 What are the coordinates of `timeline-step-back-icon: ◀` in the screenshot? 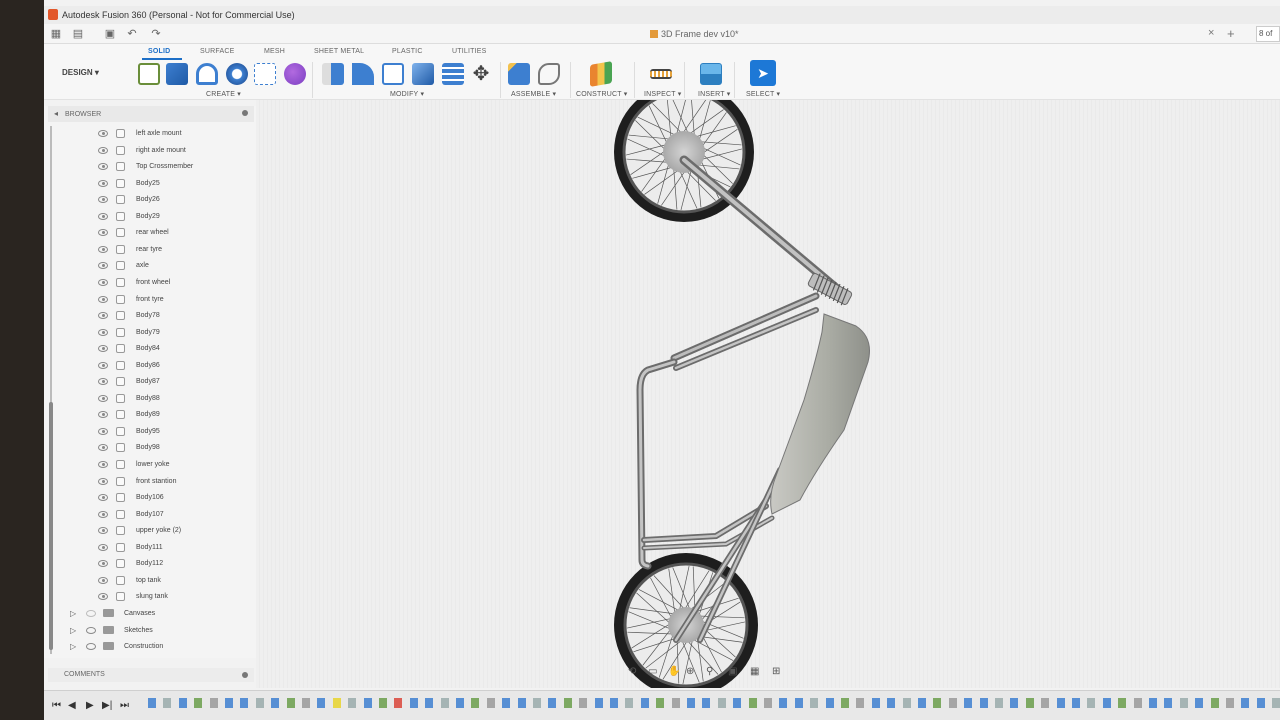 It's located at (72, 705).